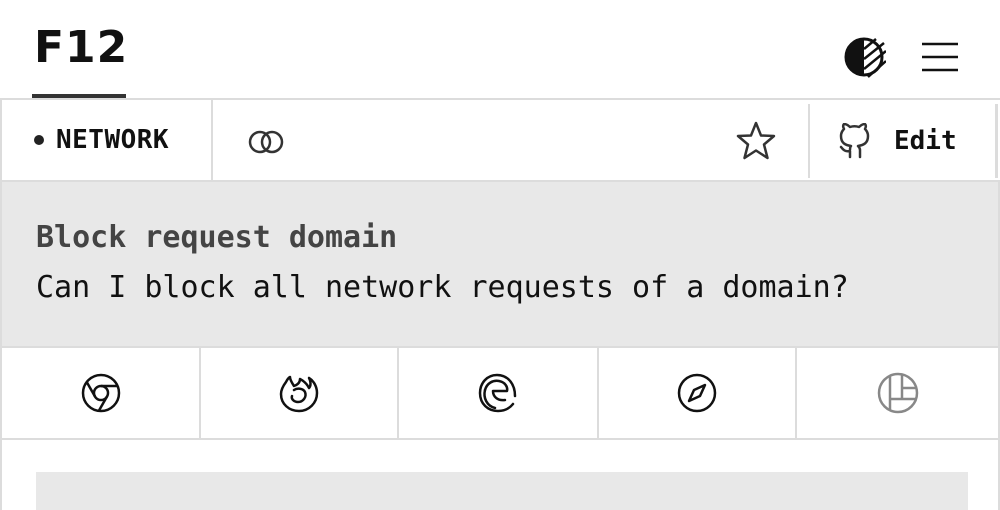  I want to click on favorite-button, so click(756, 141).